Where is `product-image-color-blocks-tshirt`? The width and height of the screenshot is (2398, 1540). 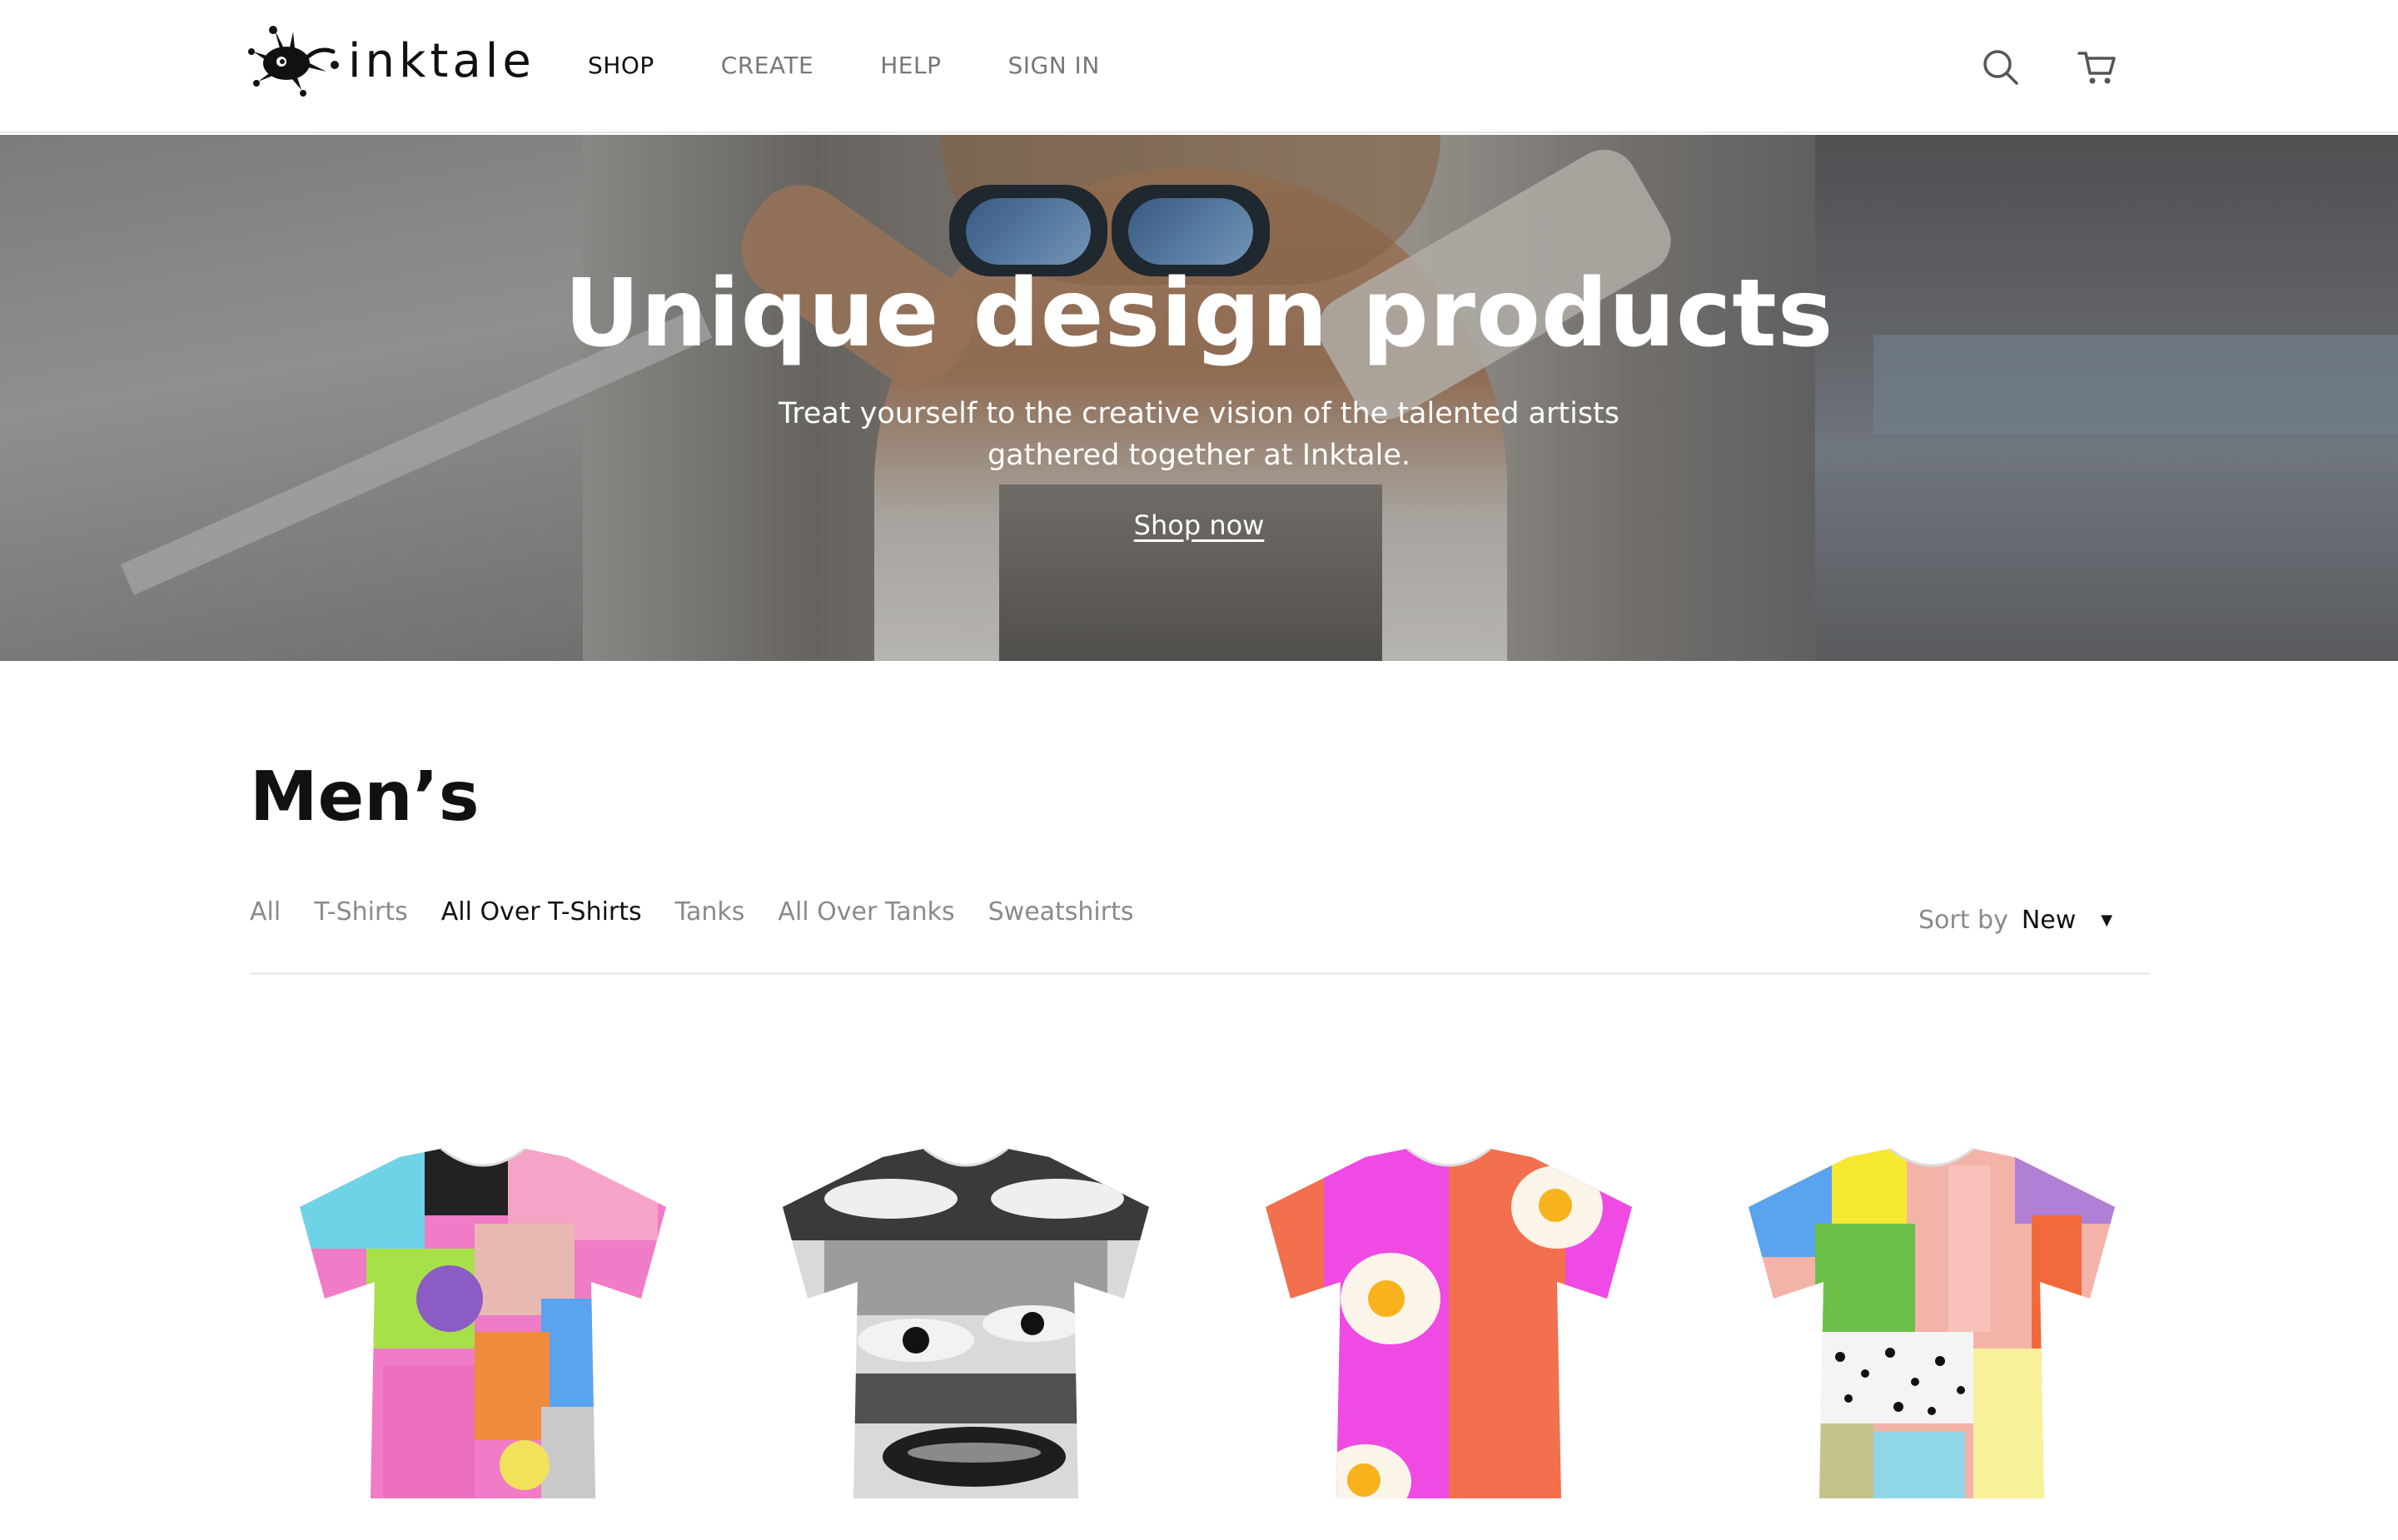
product-image-color-blocks-tshirt is located at coordinates (1932, 1322).